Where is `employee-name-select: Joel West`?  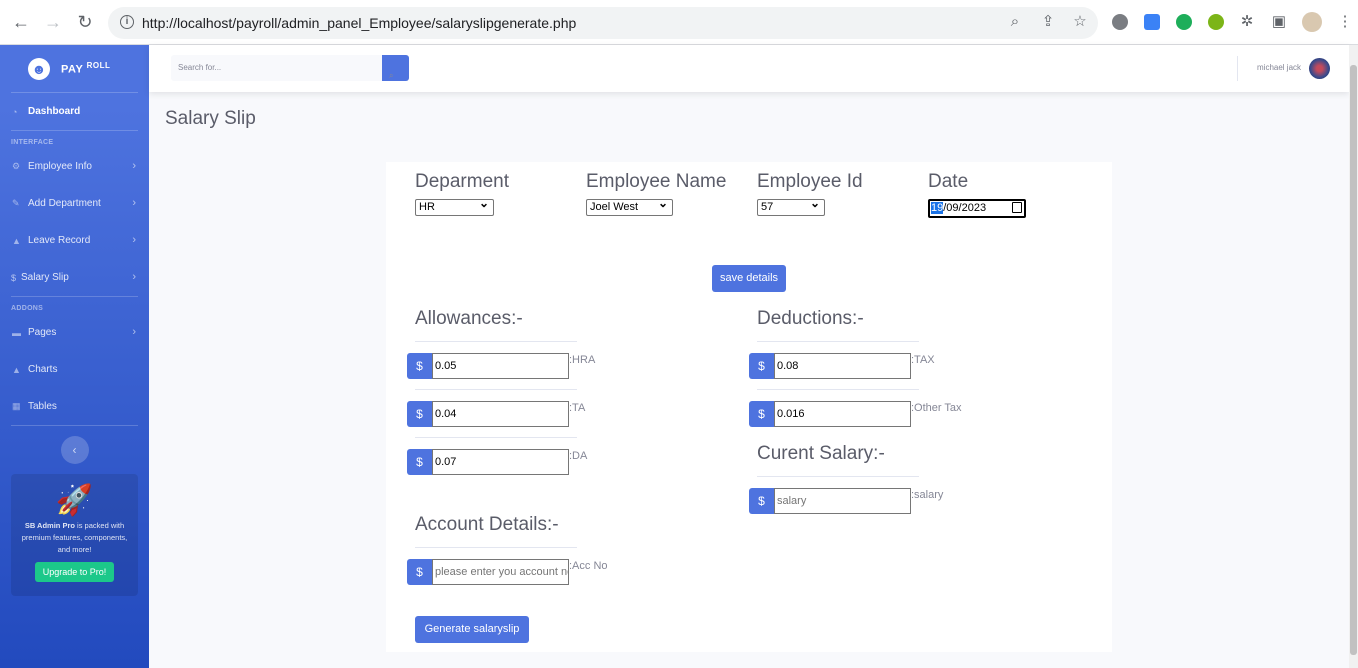 employee-name-select: Joel West is located at coordinates (629, 206).